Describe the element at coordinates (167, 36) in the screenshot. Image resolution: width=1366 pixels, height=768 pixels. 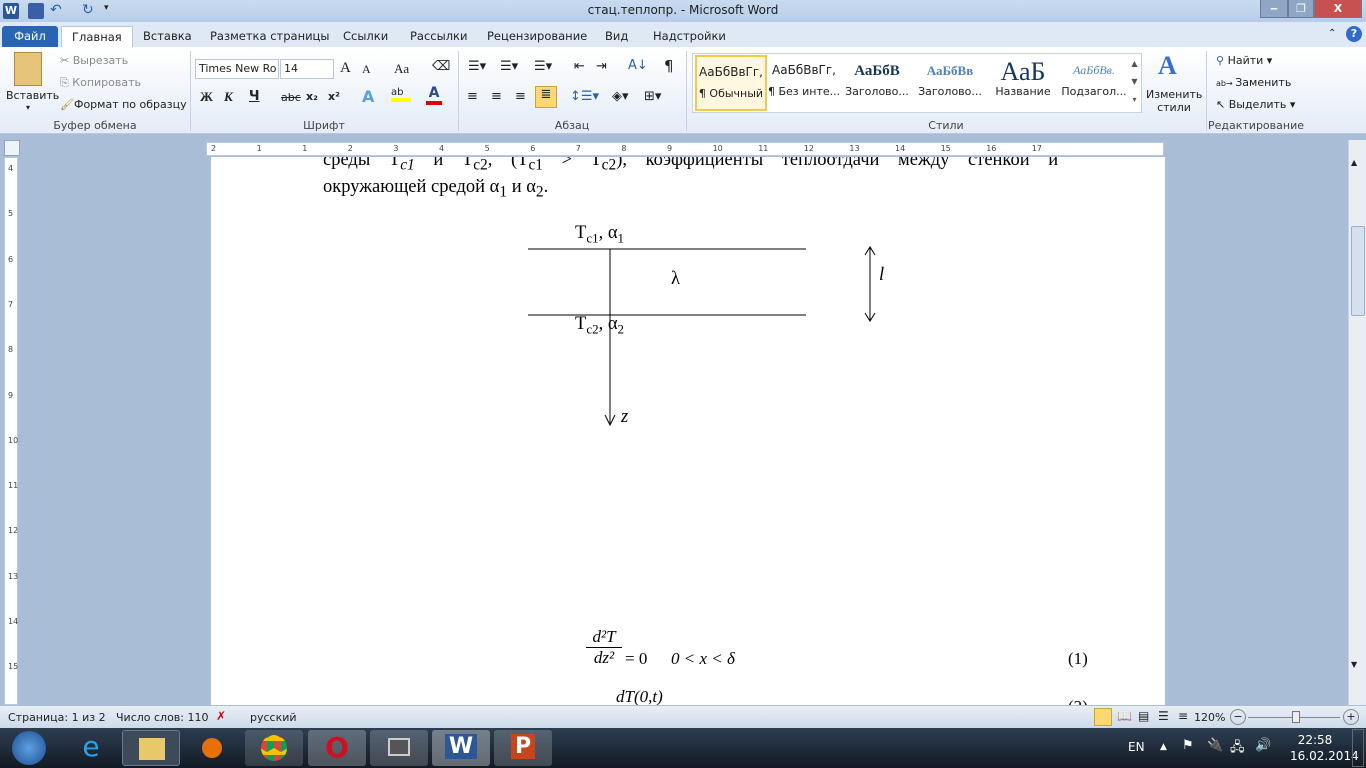
I see `tab-insert: Вставка` at that location.